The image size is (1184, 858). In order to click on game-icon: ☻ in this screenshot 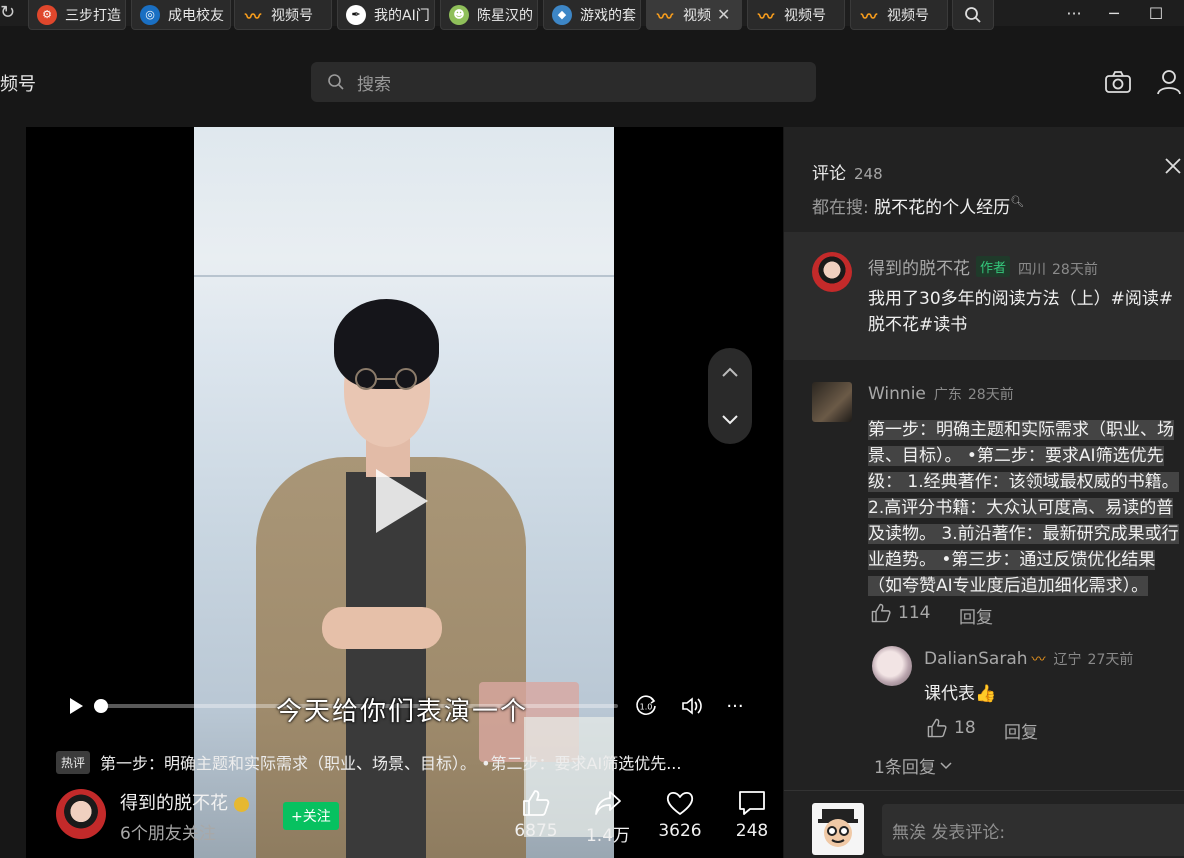, I will do `click(459, 14)`.